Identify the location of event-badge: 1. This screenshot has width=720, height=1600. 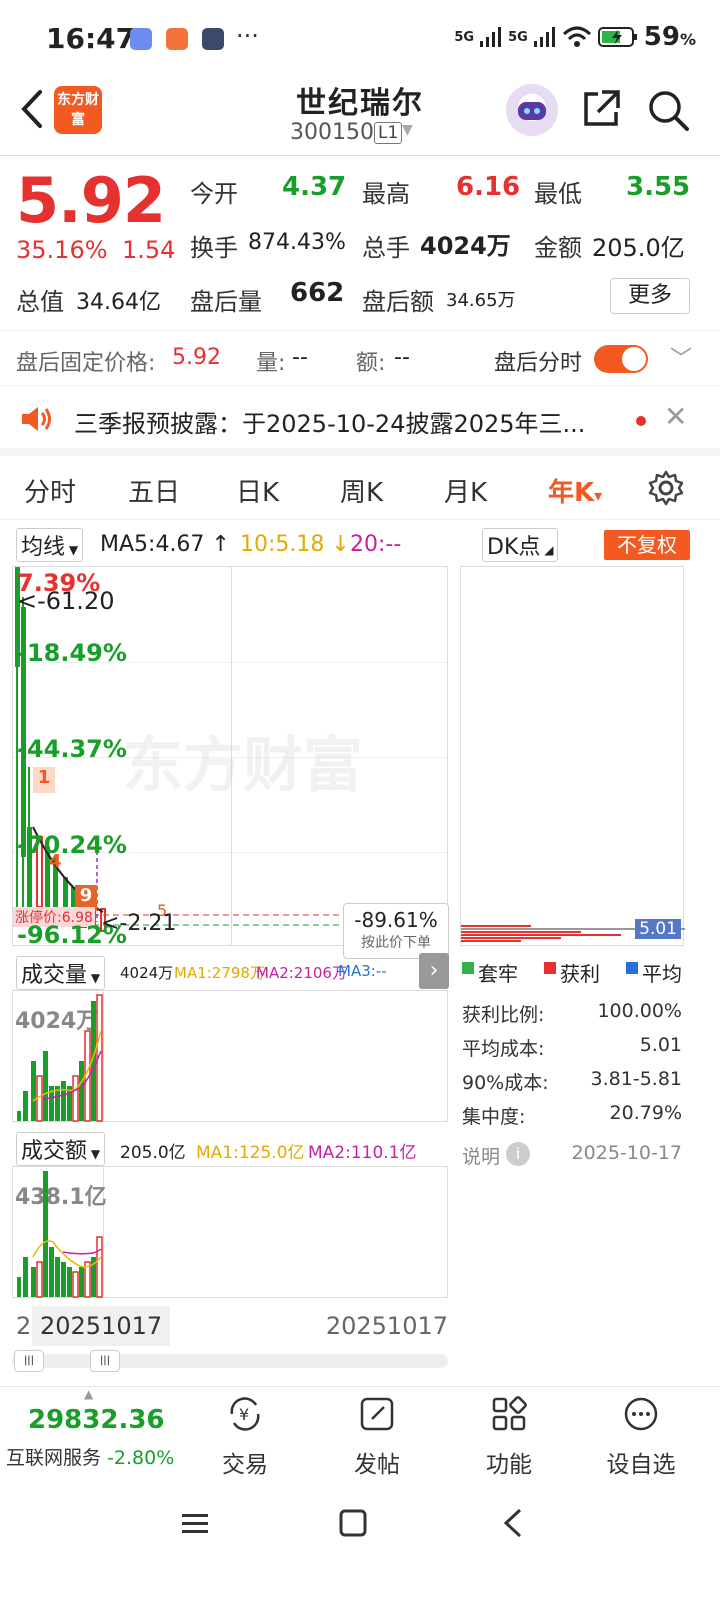
(44, 780).